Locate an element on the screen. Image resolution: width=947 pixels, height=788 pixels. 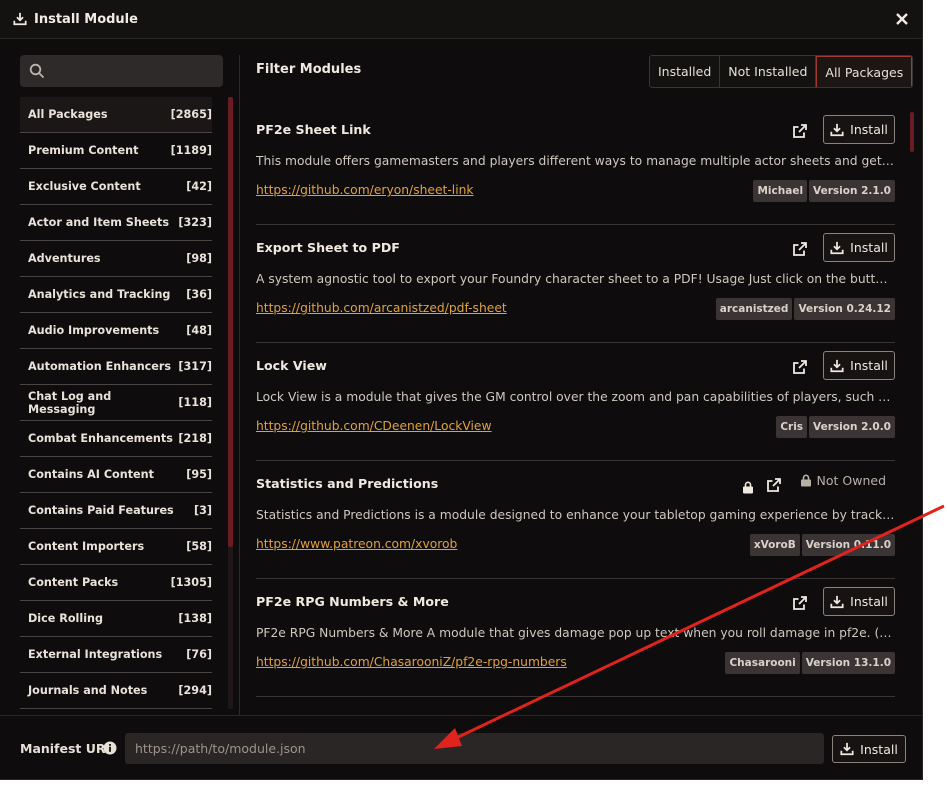
package-name: PF2e Sheet Link is located at coordinates (313, 129).